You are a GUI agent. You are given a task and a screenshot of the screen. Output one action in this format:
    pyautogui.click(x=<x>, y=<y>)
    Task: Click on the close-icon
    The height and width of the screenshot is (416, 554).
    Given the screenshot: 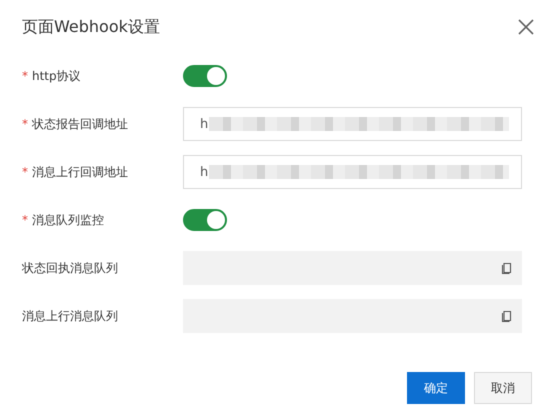 What is the action you would take?
    pyautogui.click(x=526, y=27)
    